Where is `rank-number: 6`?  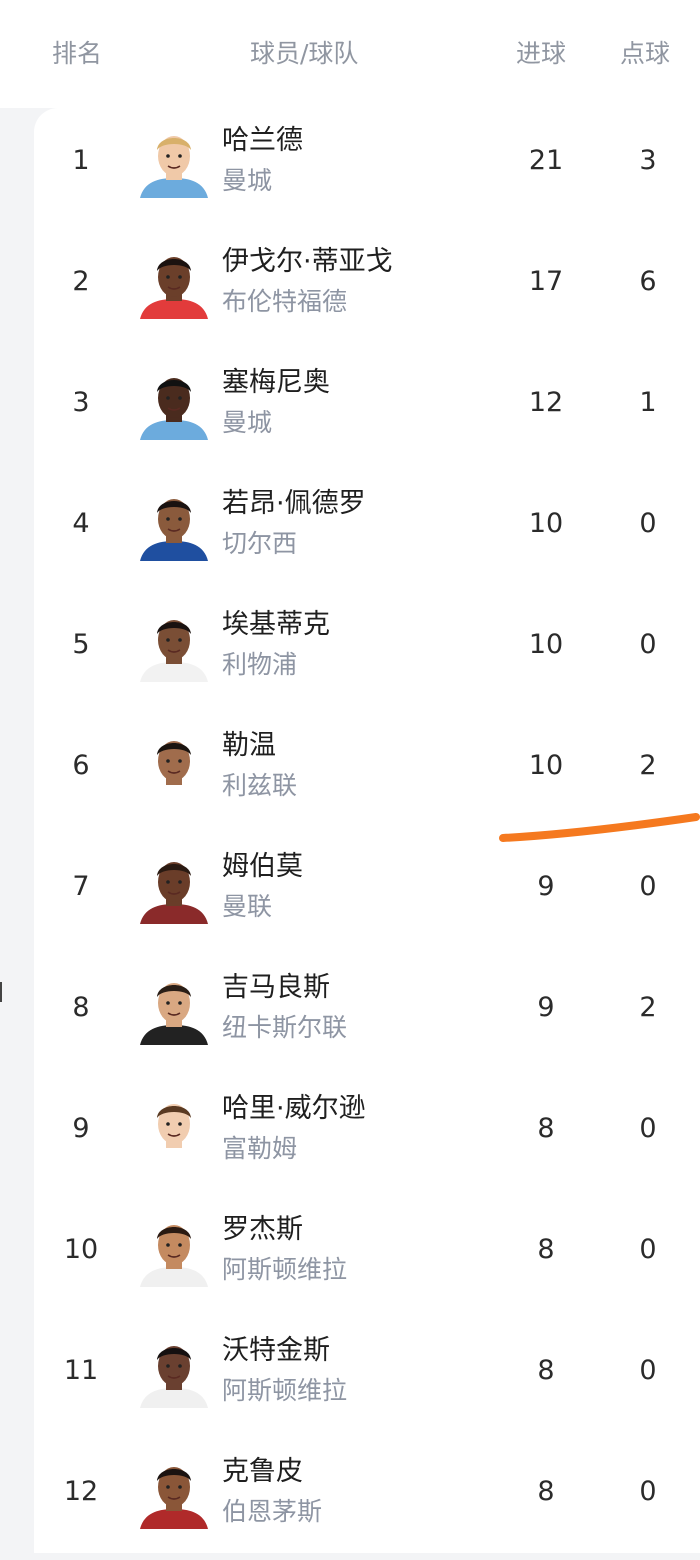 rank-number: 6 is located at coordinates (81, 765).